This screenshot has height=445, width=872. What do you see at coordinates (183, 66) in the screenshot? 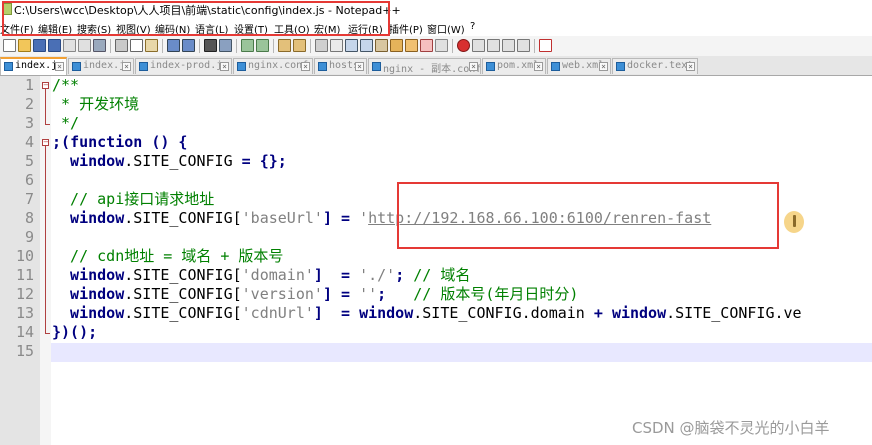
I see `tab-index-prod-js: index-prod.js ×` at bounding box center [183, 66].